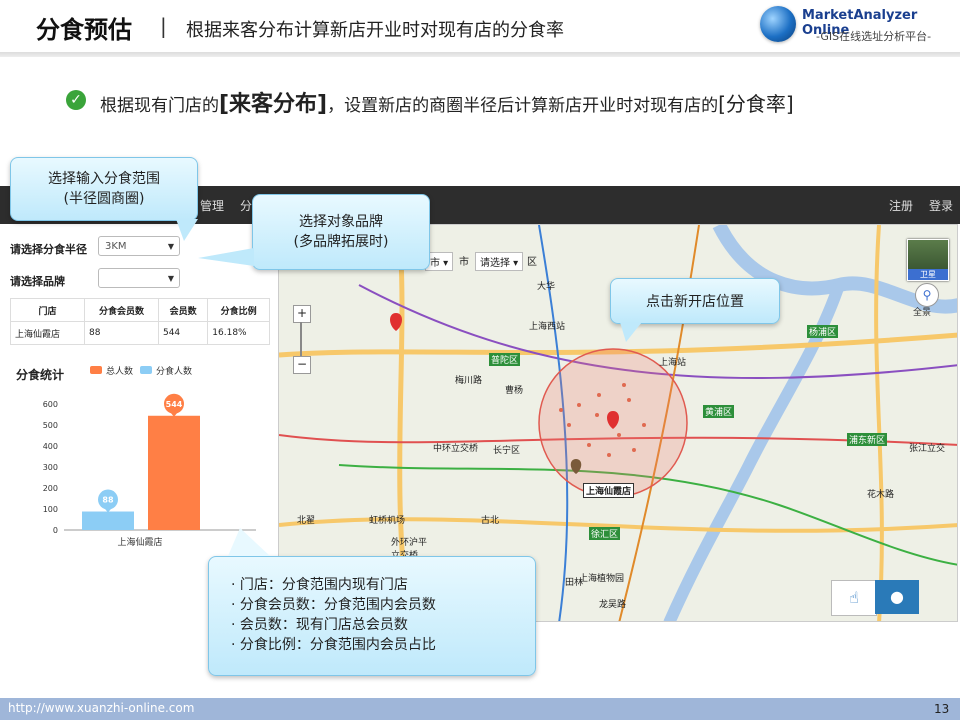 The width and height of the screenshot is (960, 720). Describe the element at coordinates (854, 598) in the screenshot. I see `hand-pointer-icon: ☝` at that location.